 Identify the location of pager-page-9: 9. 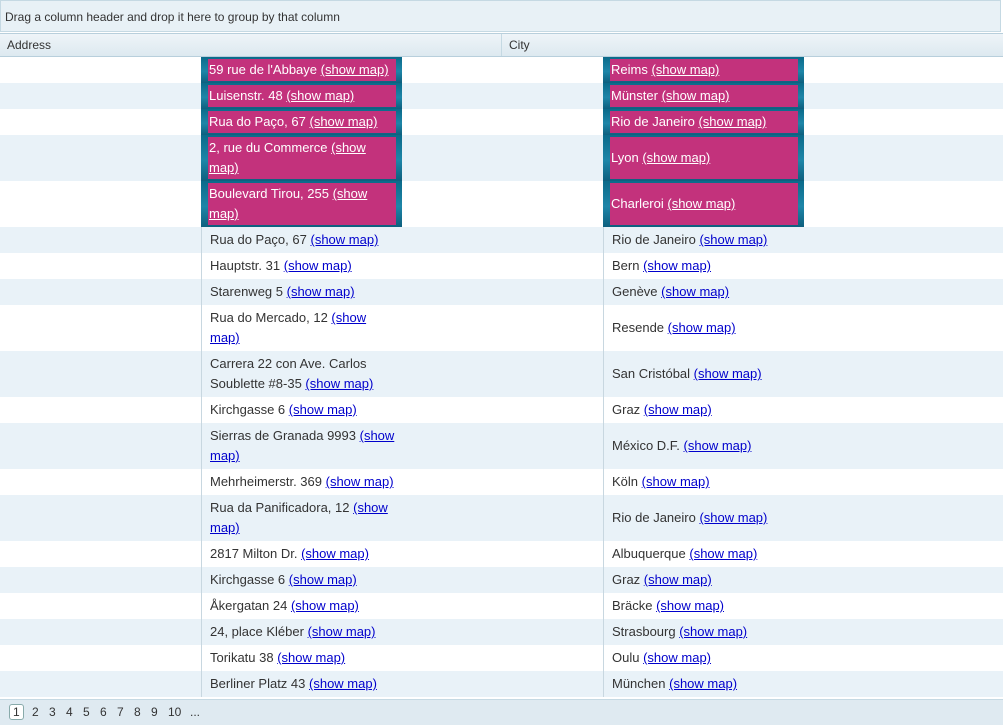
(154, 712).